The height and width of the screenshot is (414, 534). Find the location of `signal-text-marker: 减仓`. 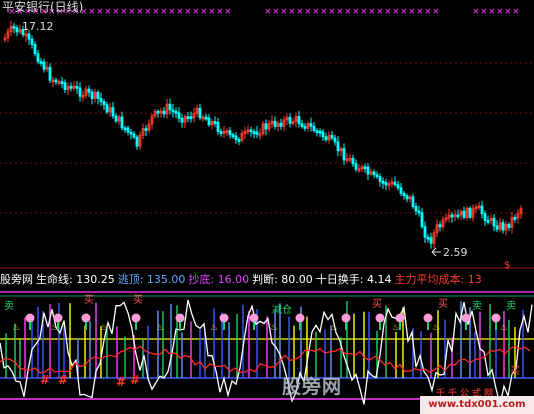

signal-text-marker: 减仓 is located at coordinates (282, 309).